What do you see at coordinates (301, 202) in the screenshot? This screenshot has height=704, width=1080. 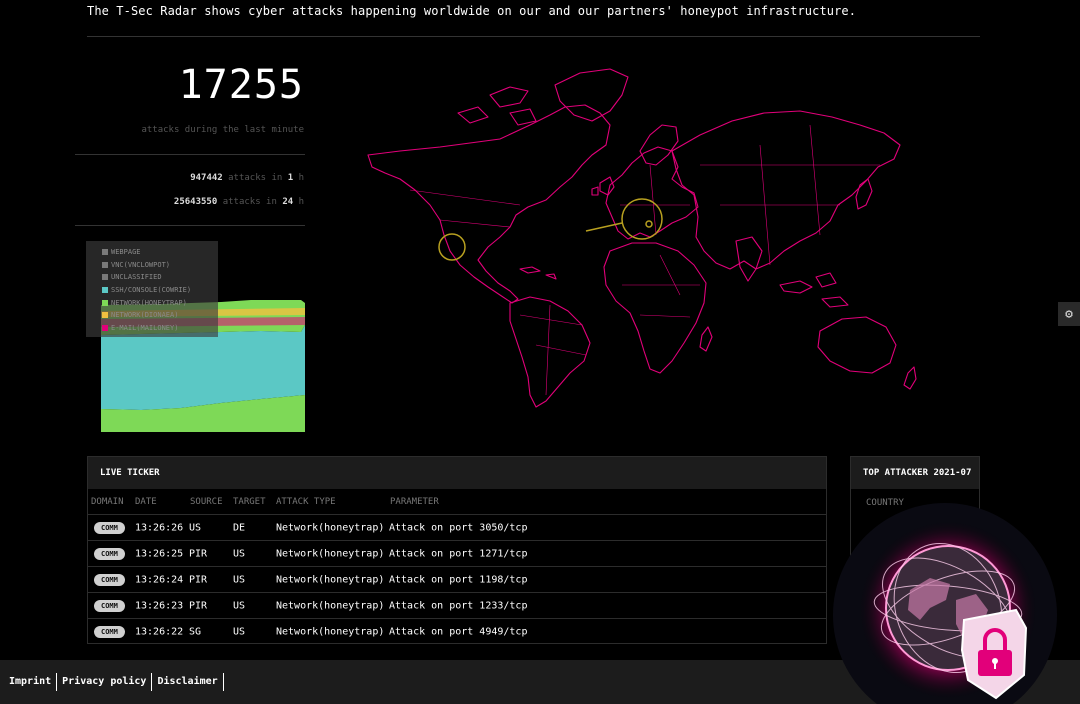 I see `day-unit: h` at bounding box center [301, 202].